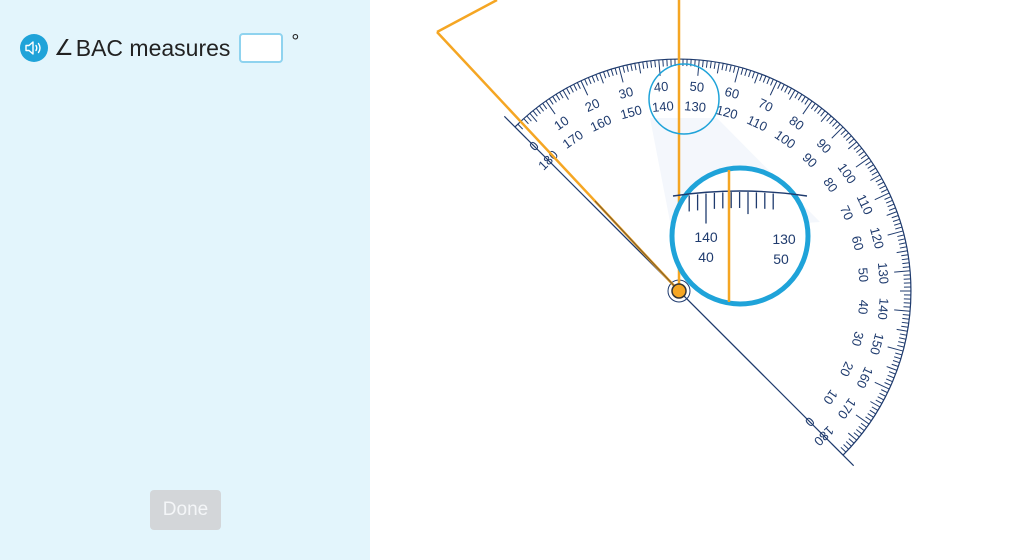 This screenshot has height=560, width=1024. Describe the element at coordinates (784, 239) in the screenshot. I see `zoom-outer-label: 130` at that location.